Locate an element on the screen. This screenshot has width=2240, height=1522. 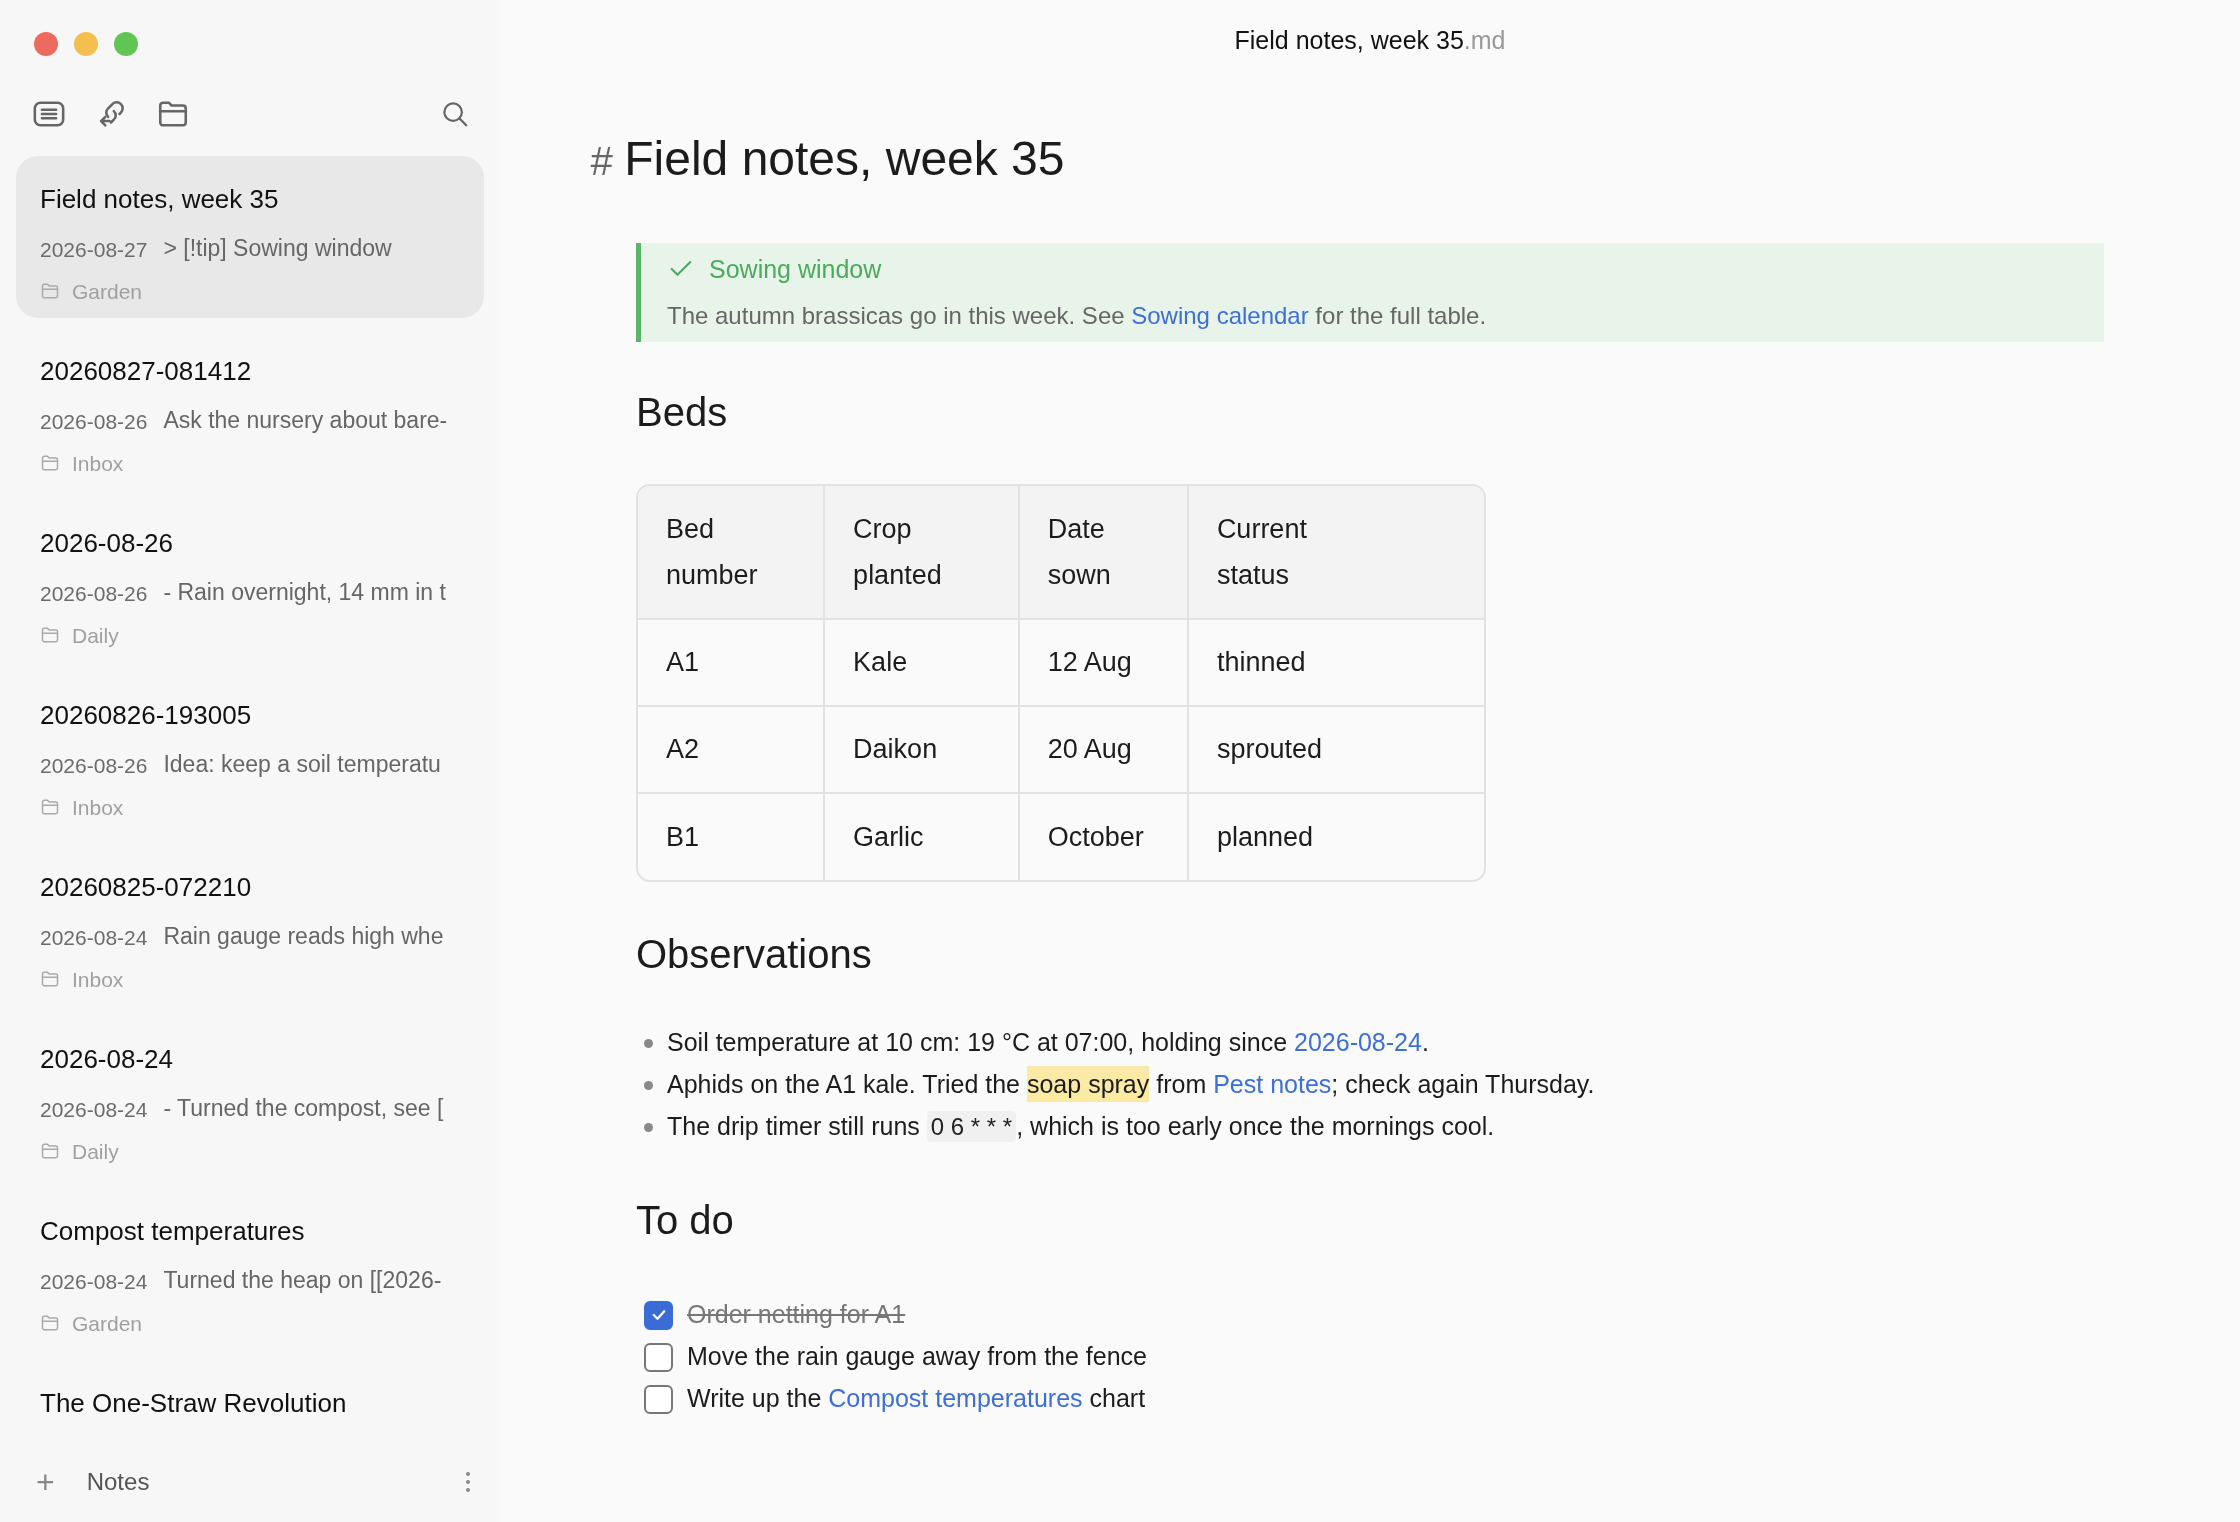
table-cell: Kale is located at coordinates (921, 662).